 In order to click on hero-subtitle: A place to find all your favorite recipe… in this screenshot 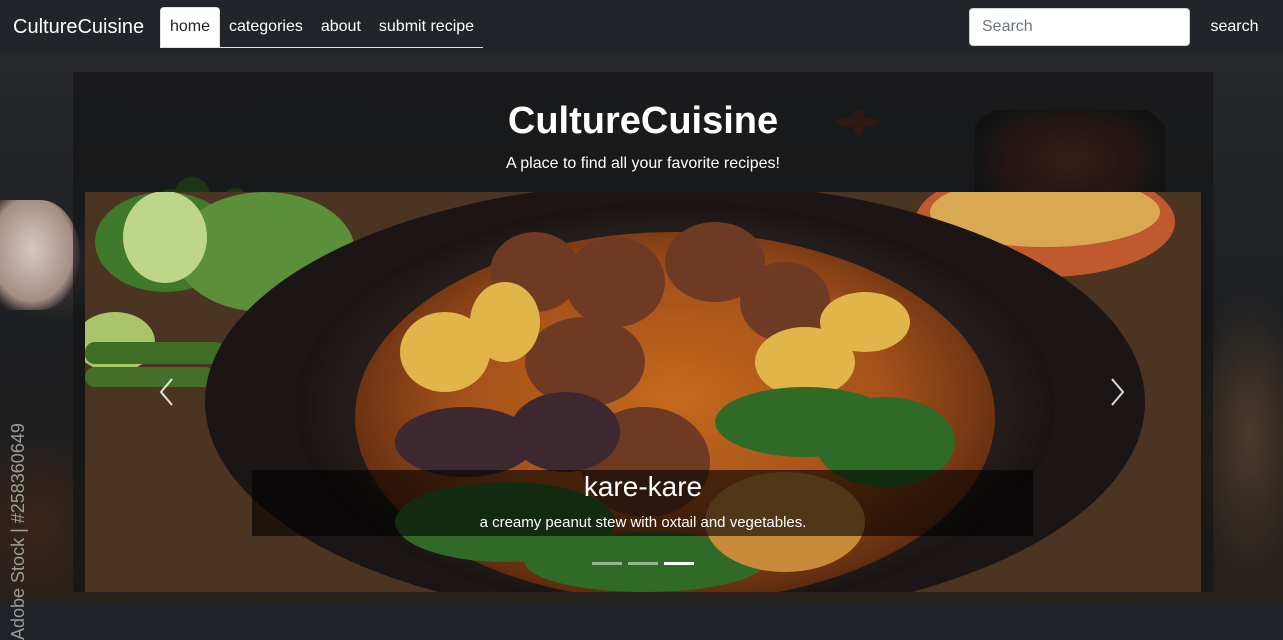, I will do `click(643, 163)`.